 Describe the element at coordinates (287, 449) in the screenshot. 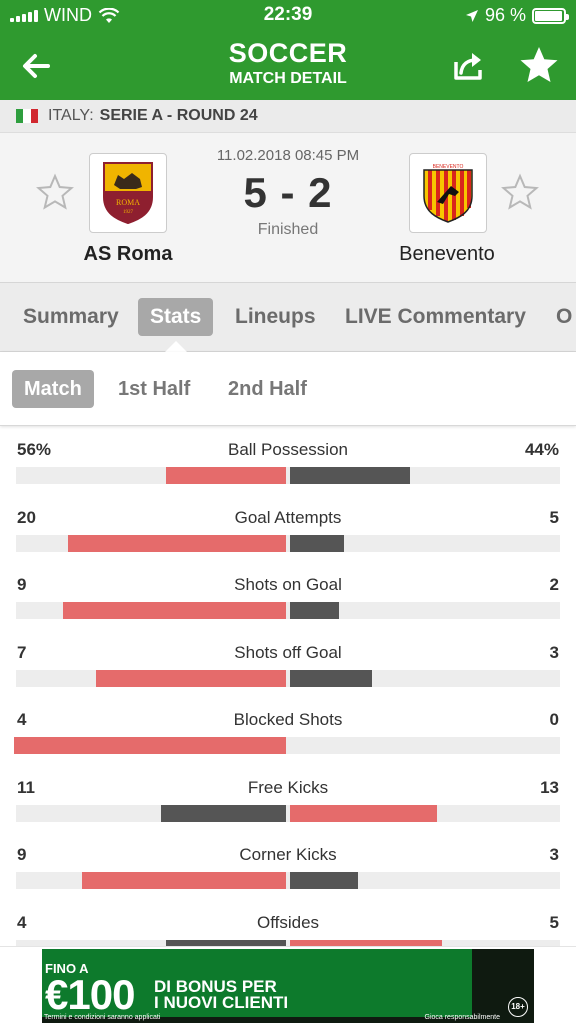

I see `stat-label: Ball Possession` at that location.